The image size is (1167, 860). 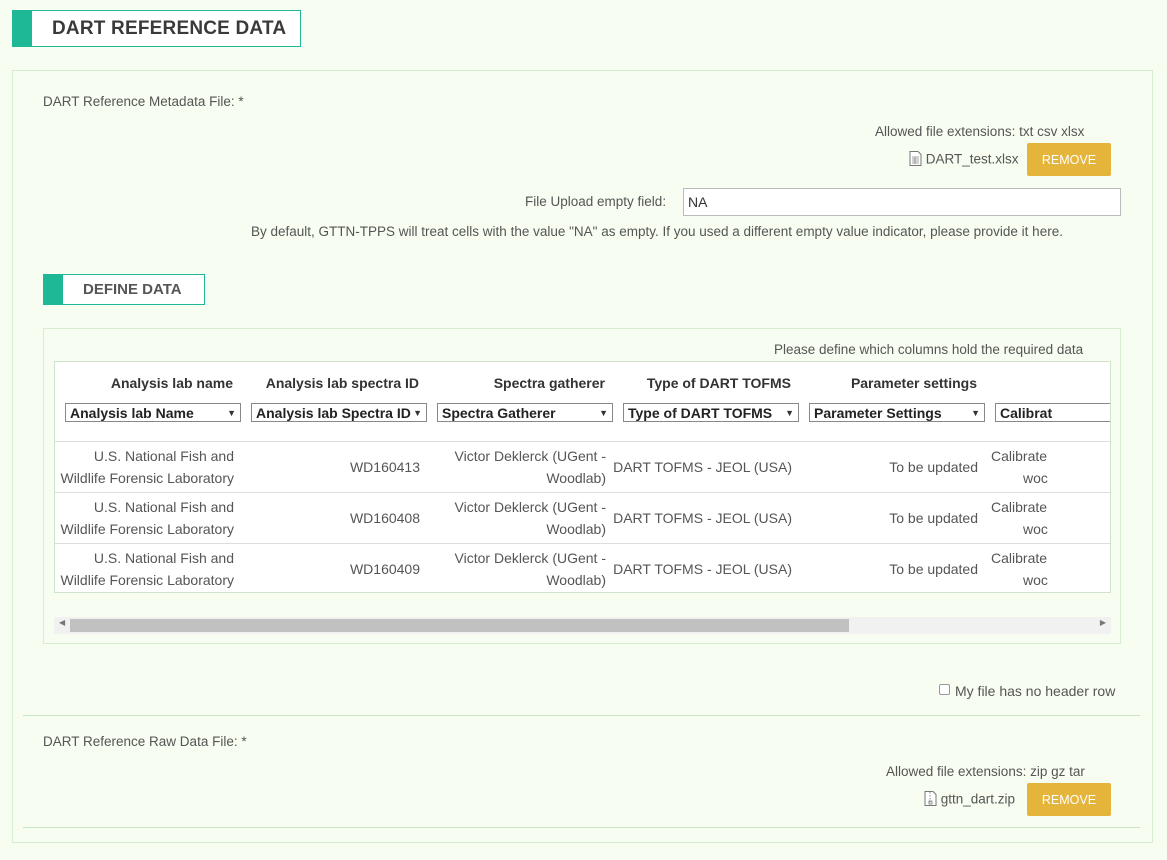 What do you see at coordinates (62, 622) in the screenshot?
I see `scroll-left-arrow-icon: ◀` at bounding box center [62, 622].